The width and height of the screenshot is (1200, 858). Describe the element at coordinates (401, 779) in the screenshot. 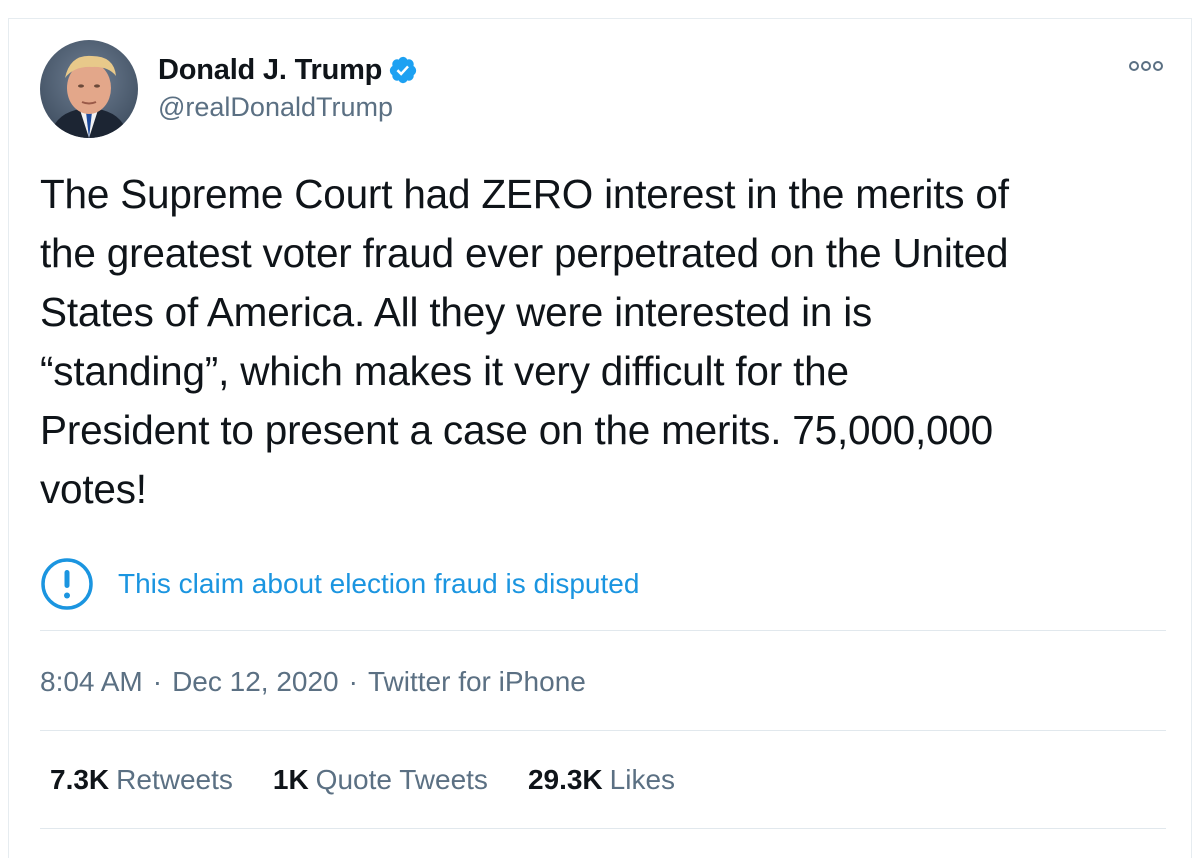

I see `quote-tweets-label: Quote Tweets` at that location.